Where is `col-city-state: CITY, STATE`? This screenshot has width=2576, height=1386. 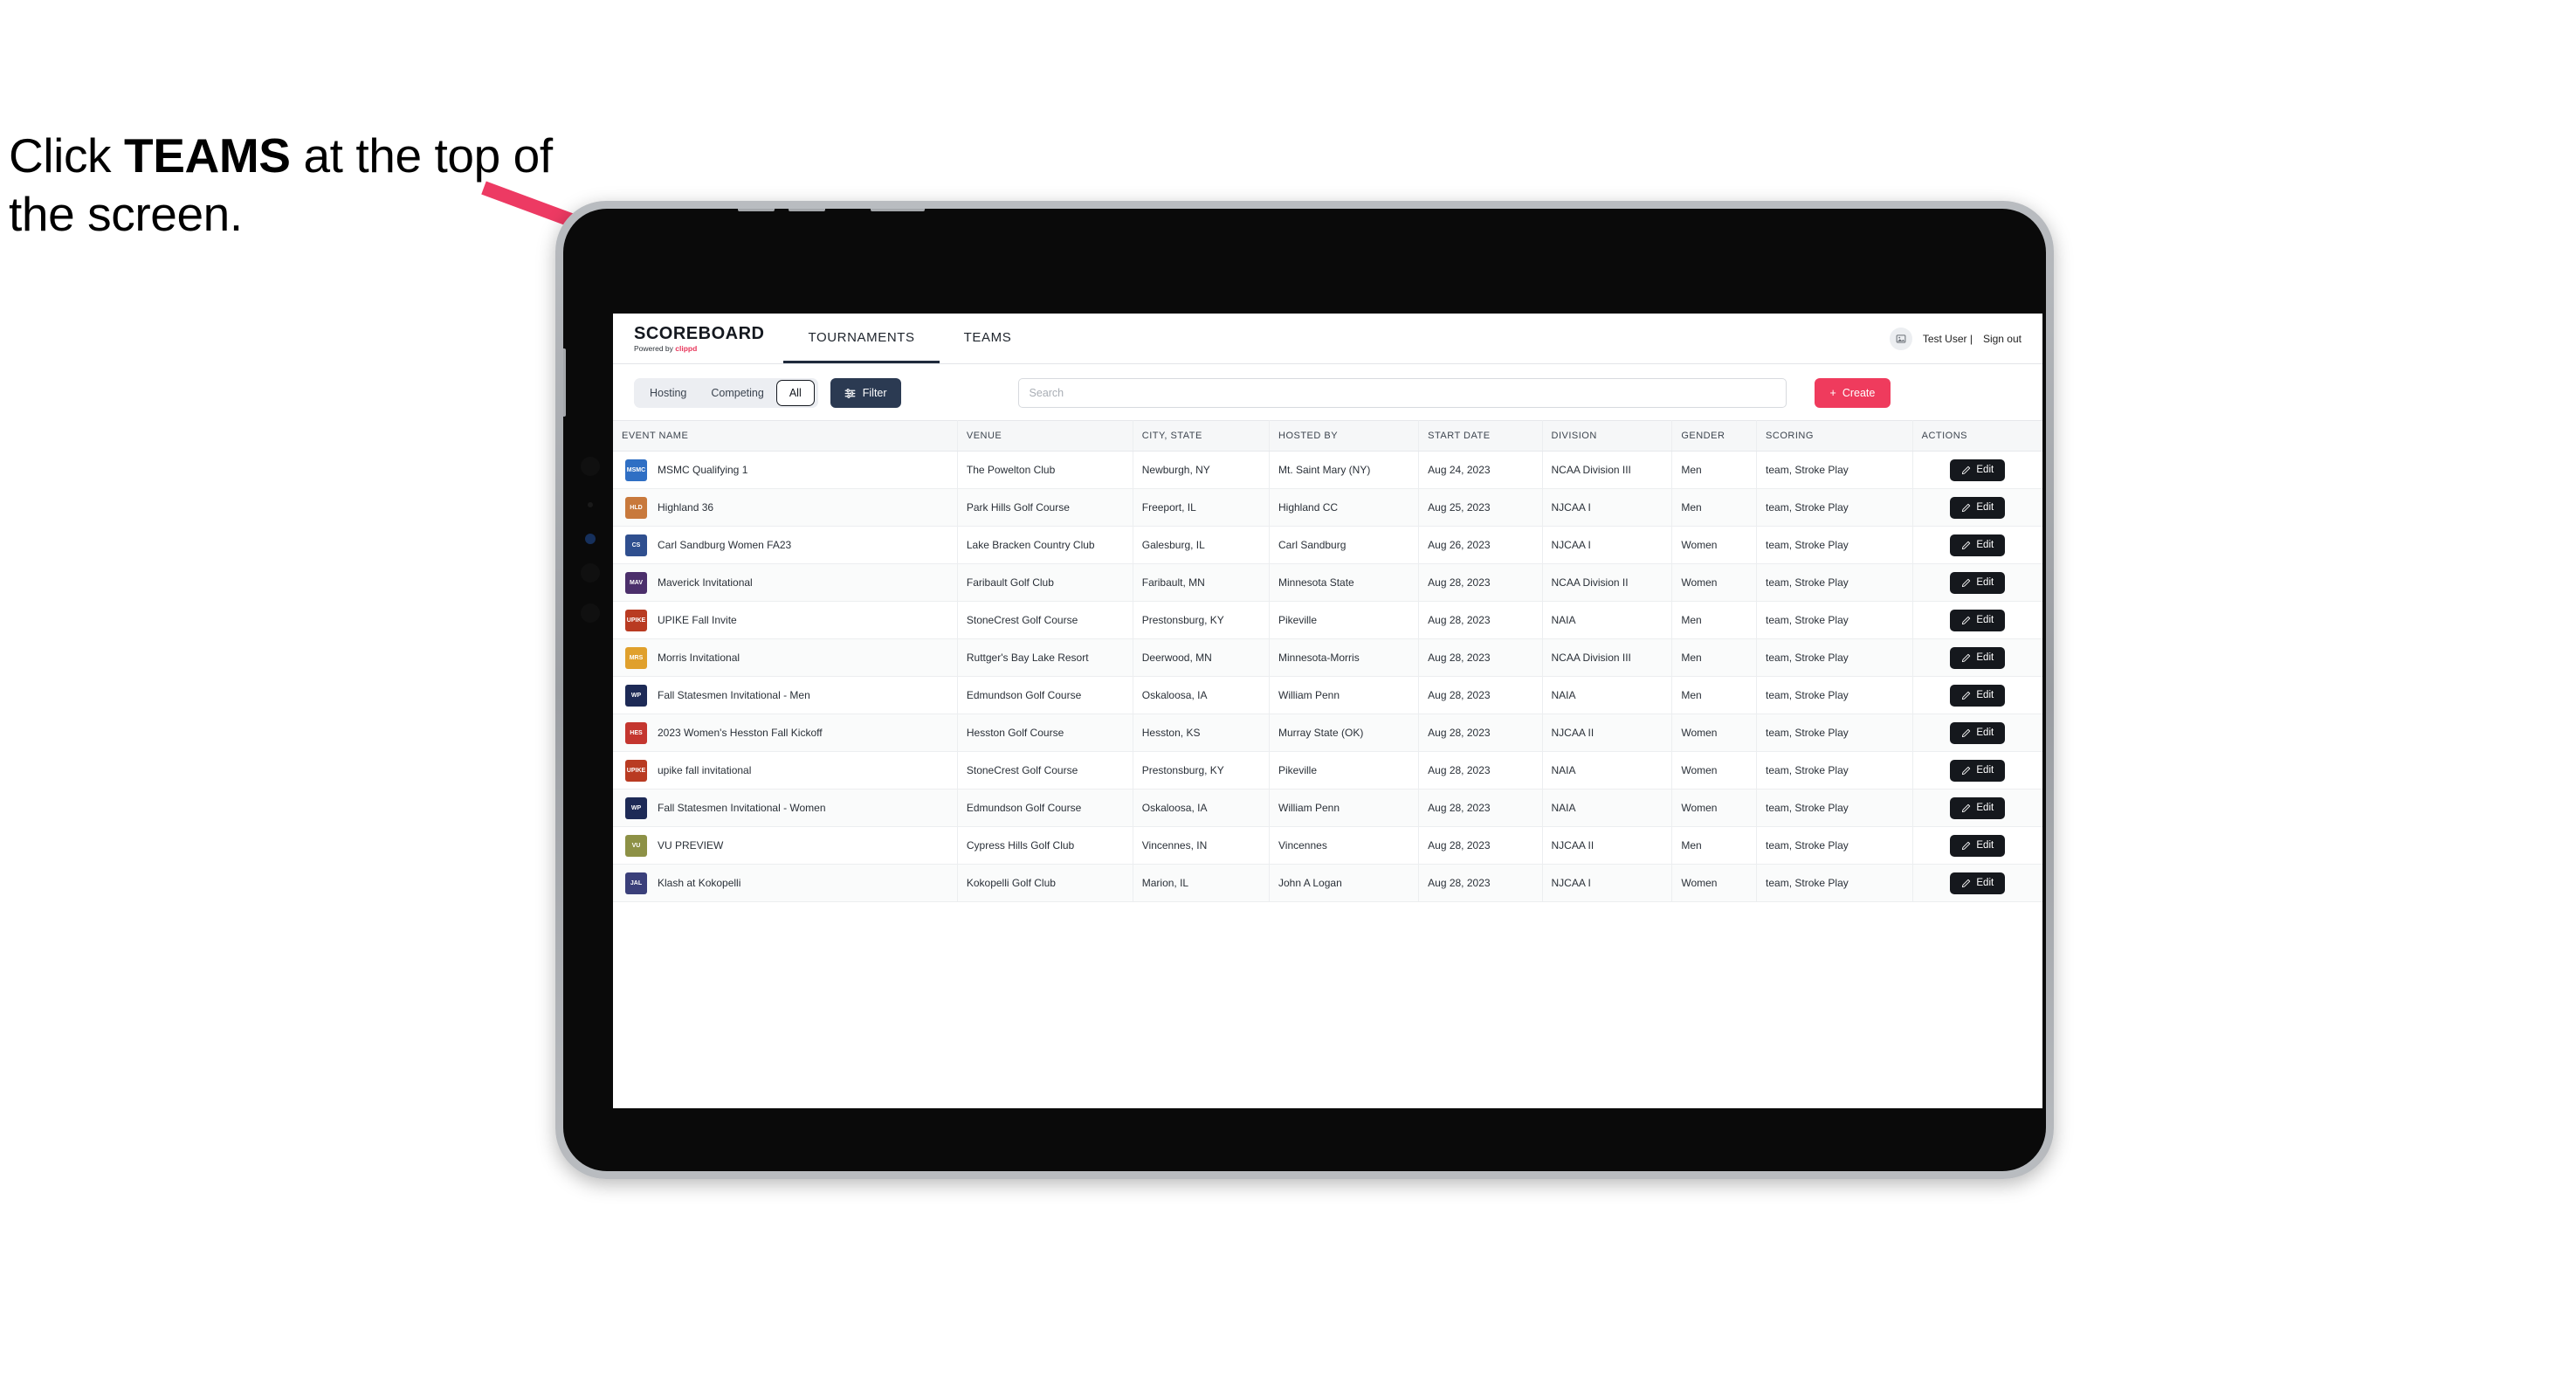
col-city-state: CITY, STATE is located at coordinates (1202, 436).